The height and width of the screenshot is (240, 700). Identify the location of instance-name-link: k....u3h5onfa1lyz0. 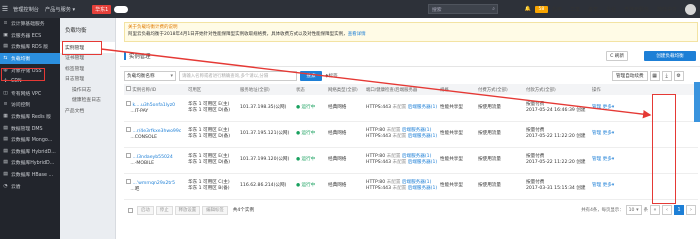
(153, 105).